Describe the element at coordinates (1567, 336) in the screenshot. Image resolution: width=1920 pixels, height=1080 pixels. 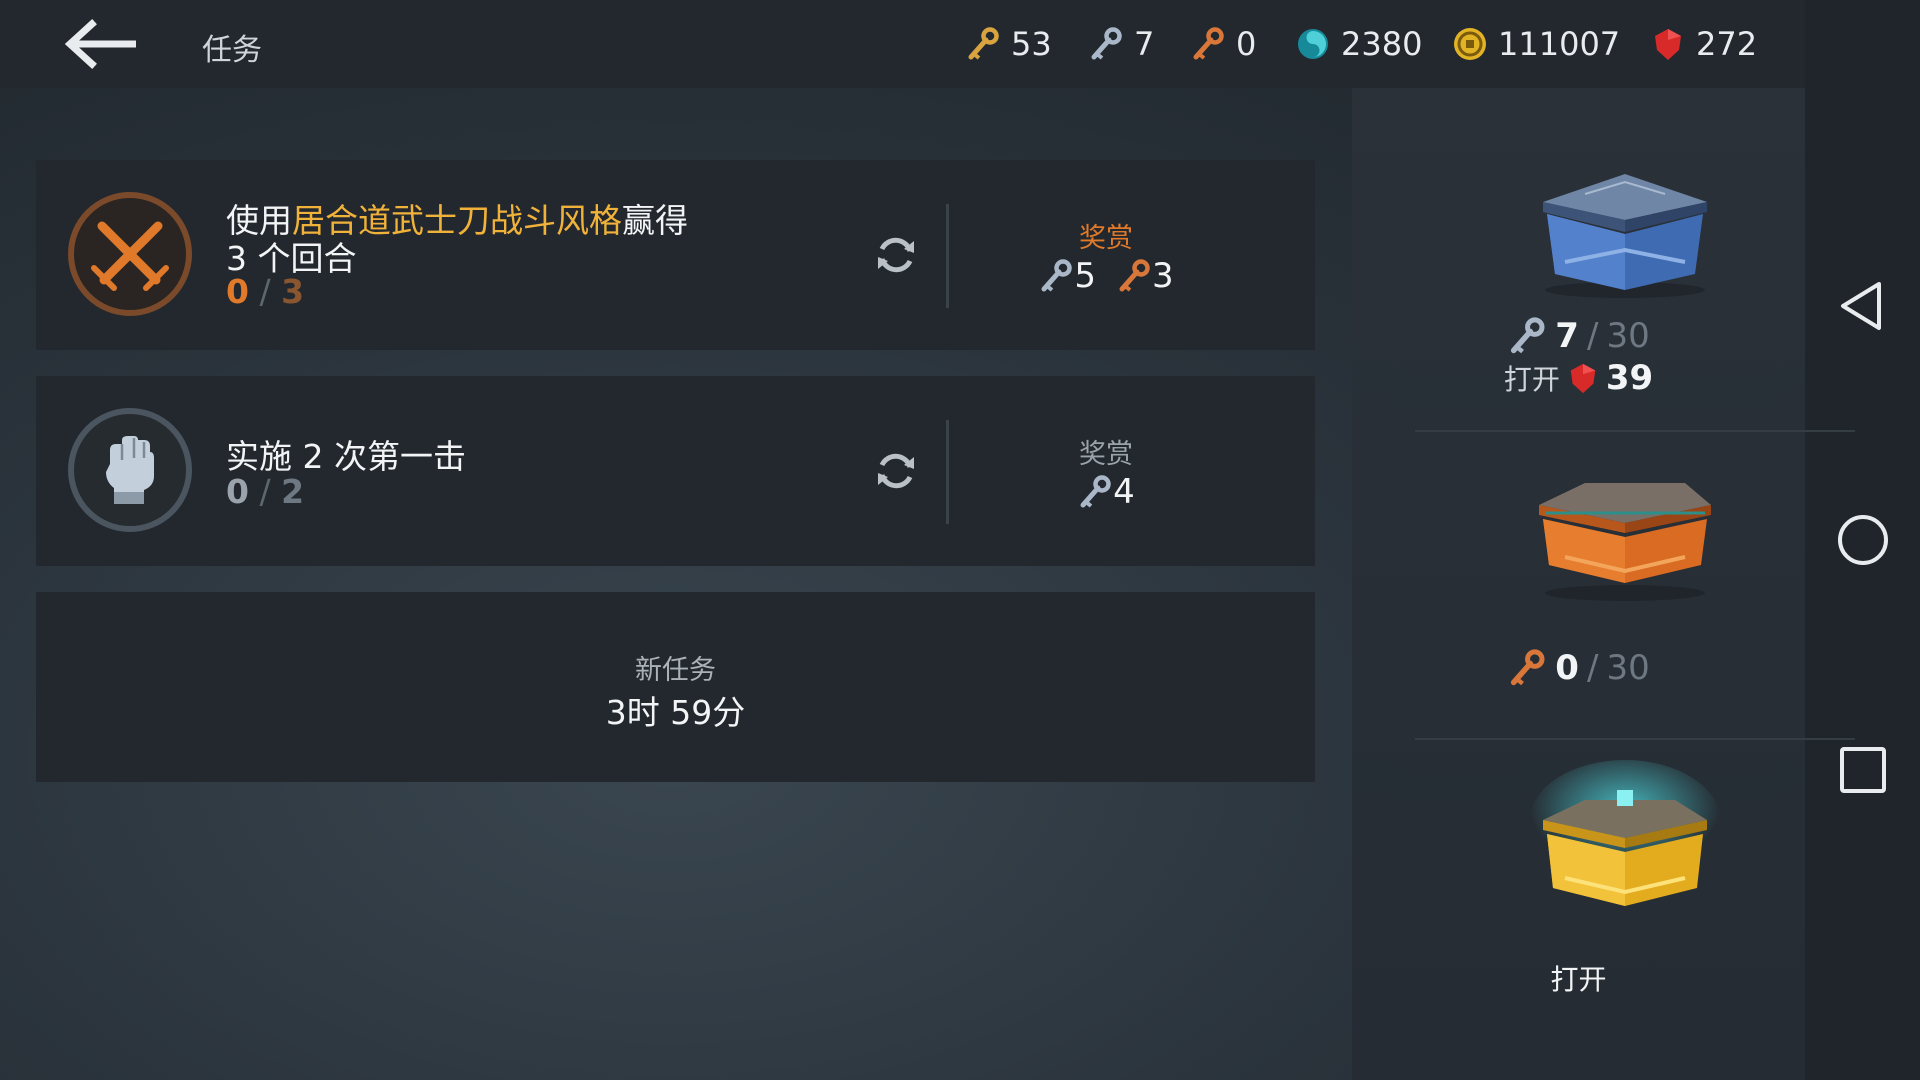
I see `silver-chest-current: 7` at that location.